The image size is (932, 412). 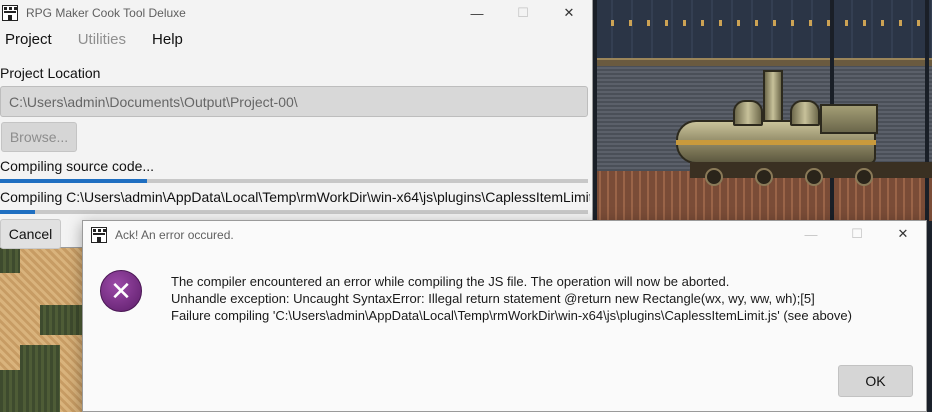 I want to click on window-title: RPG Maker Cook Tool Deluxe, so click(x=106, y=13).